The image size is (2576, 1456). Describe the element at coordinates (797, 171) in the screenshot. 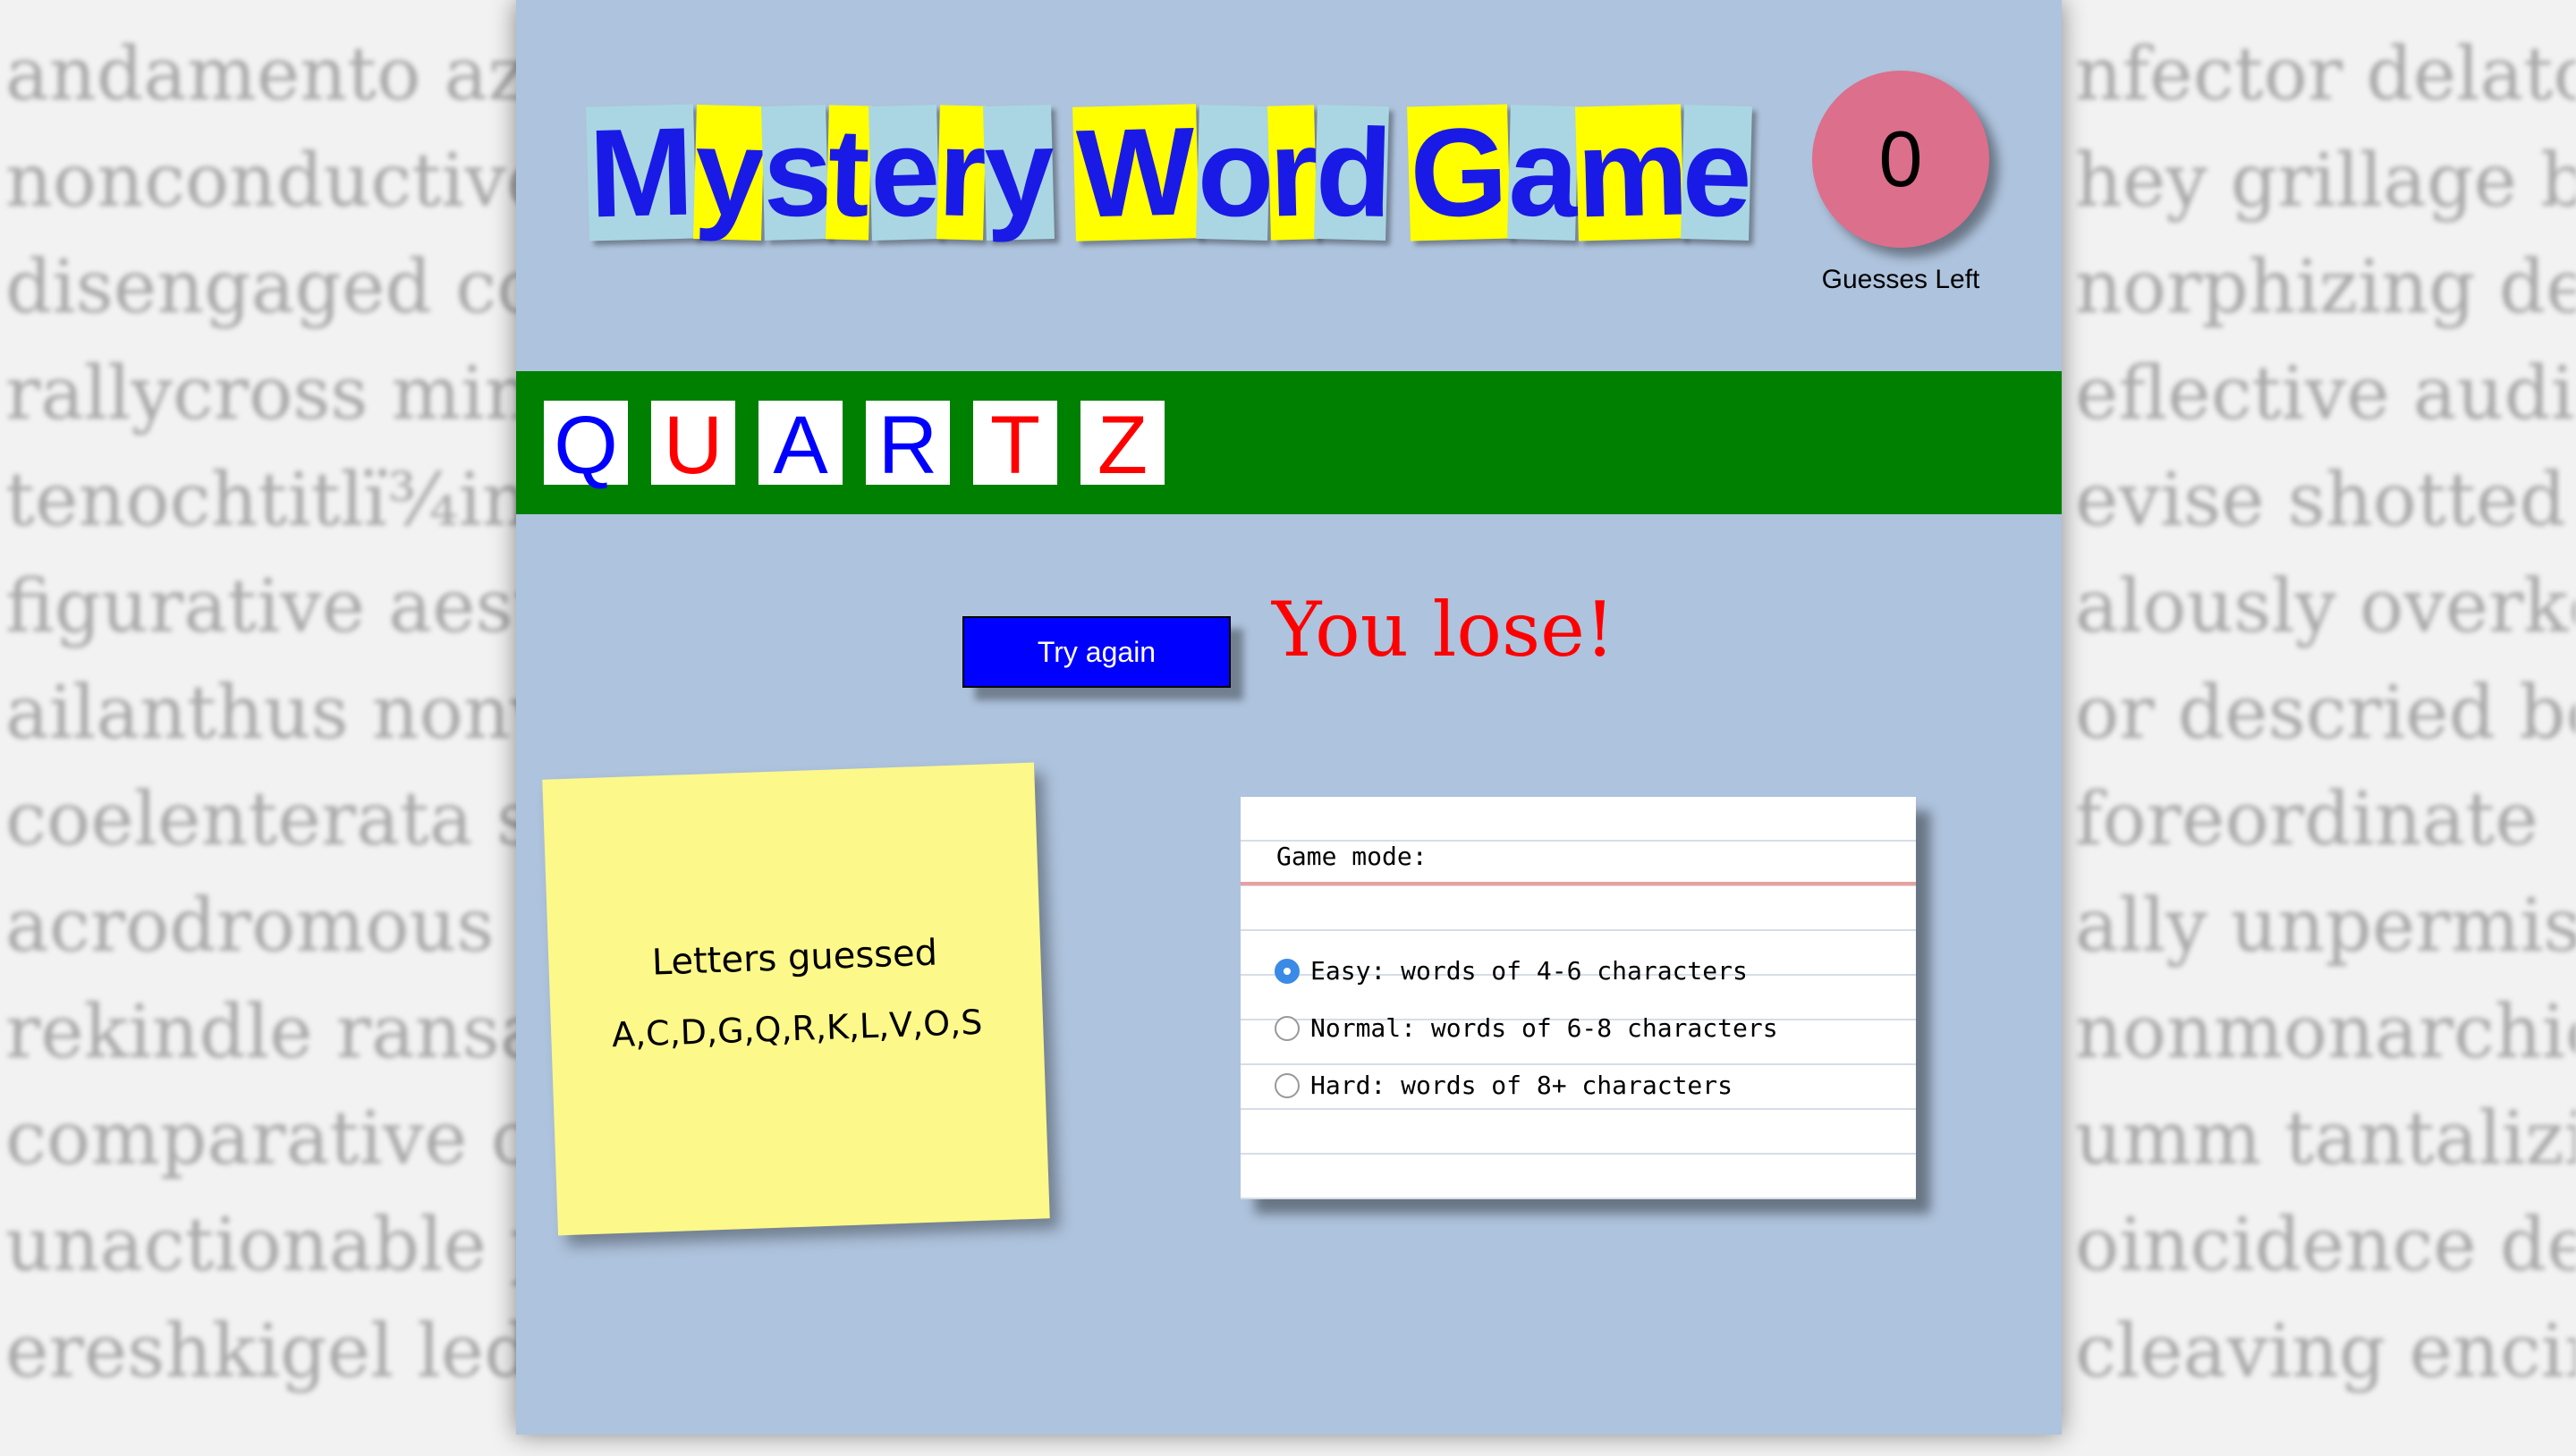

I see `title-letter-tile: s` at that location.